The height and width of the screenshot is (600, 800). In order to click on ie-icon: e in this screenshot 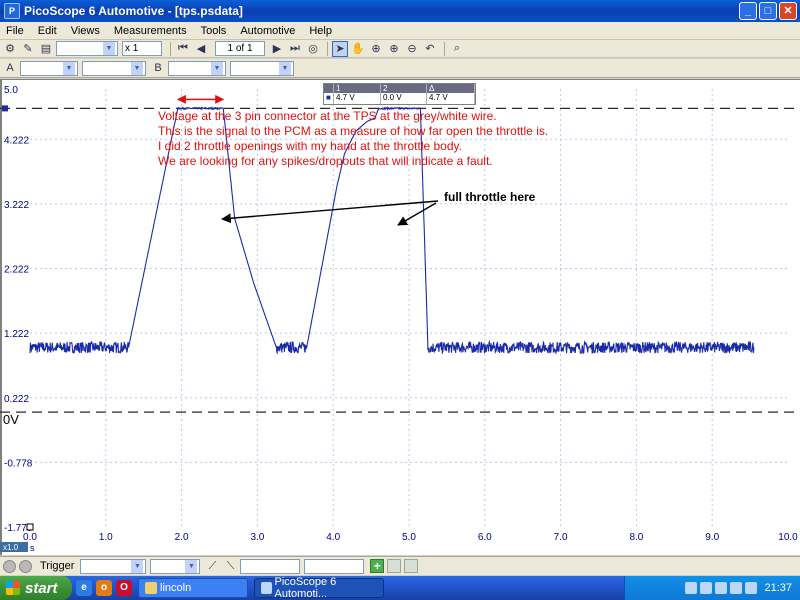, I will do `click(84, 588)`.